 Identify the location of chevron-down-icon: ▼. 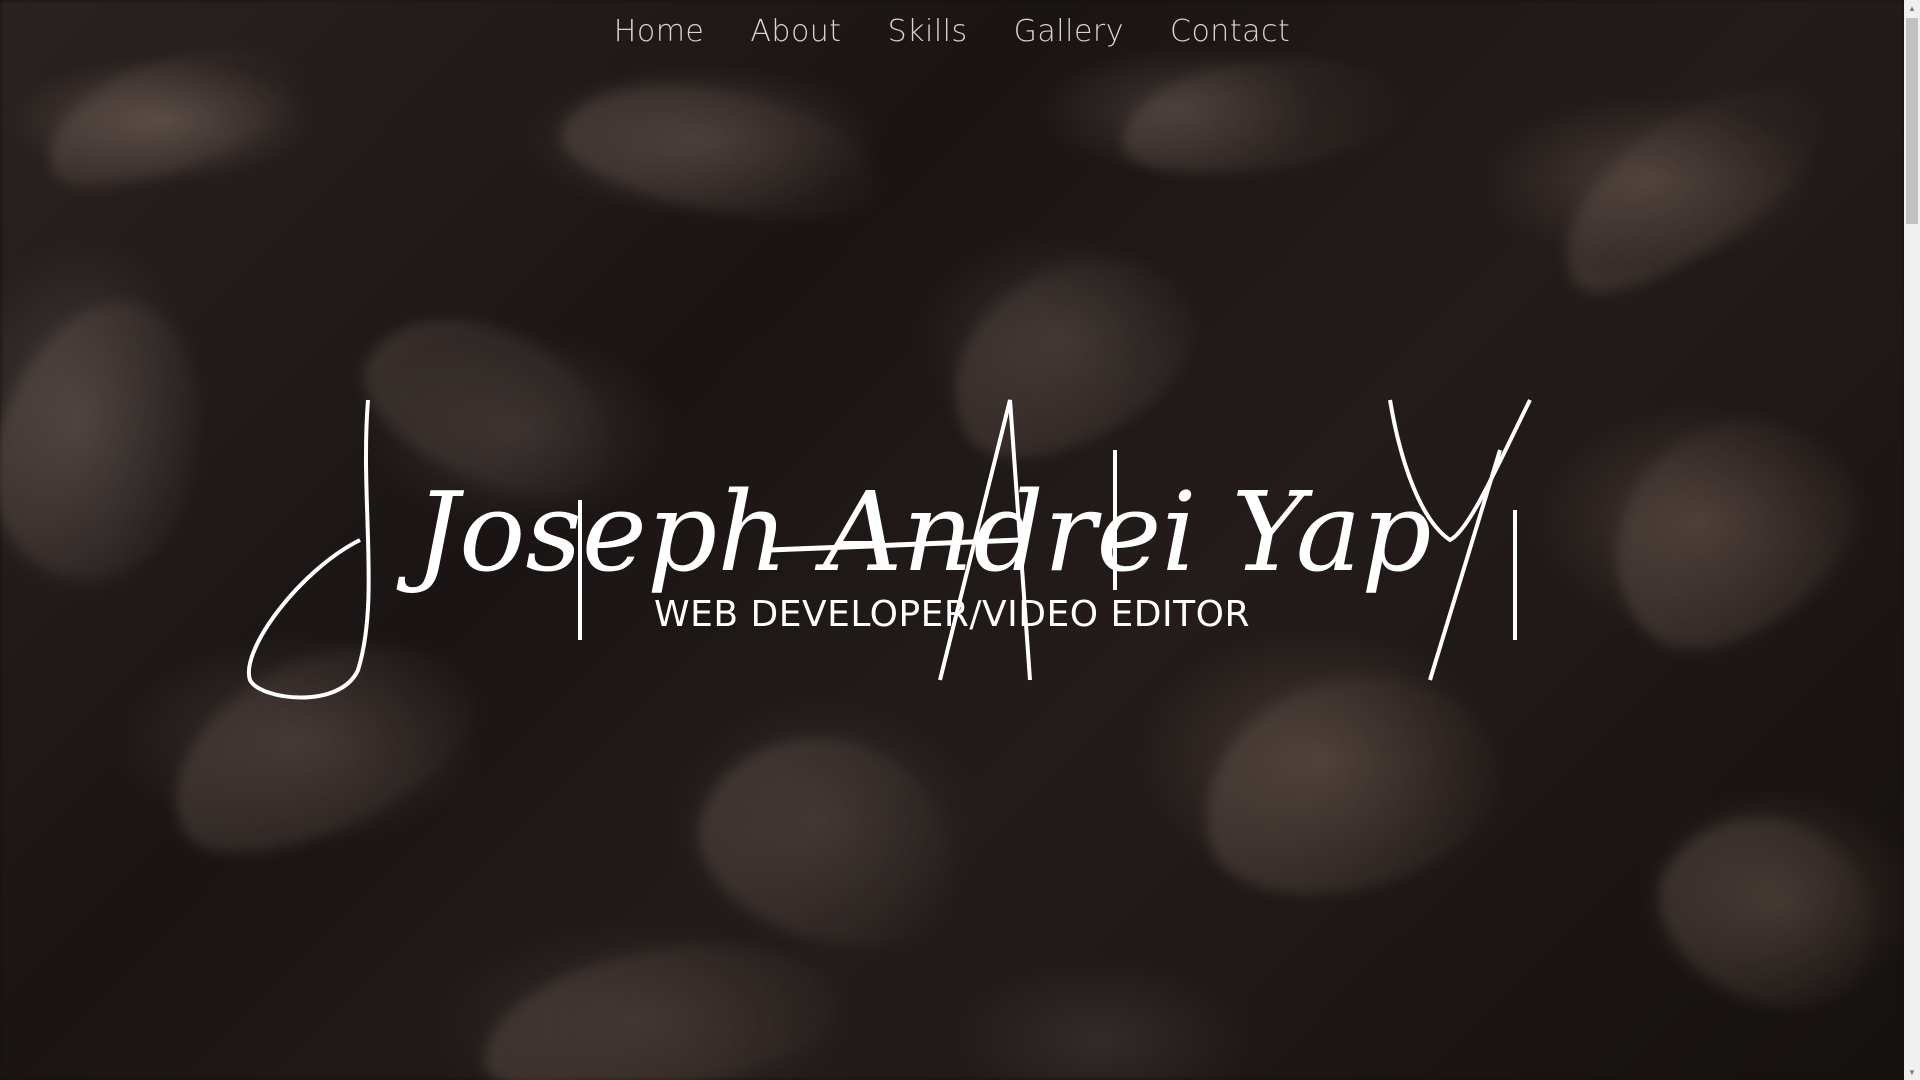
(1912, 1072).